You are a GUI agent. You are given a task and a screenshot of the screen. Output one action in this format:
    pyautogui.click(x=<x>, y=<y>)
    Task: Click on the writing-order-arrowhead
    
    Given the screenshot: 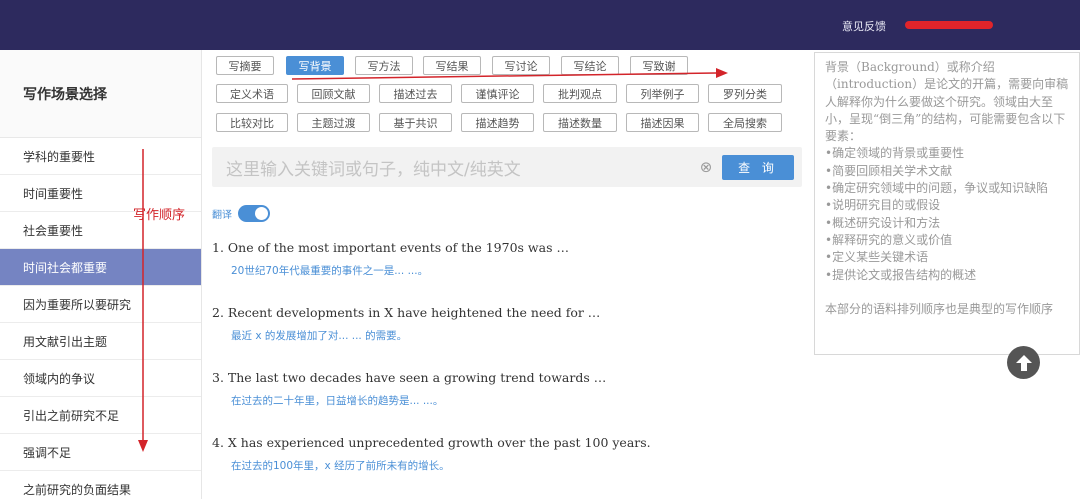 What is the action you would take?
    pyautogui.click(x=143, y=446)
    